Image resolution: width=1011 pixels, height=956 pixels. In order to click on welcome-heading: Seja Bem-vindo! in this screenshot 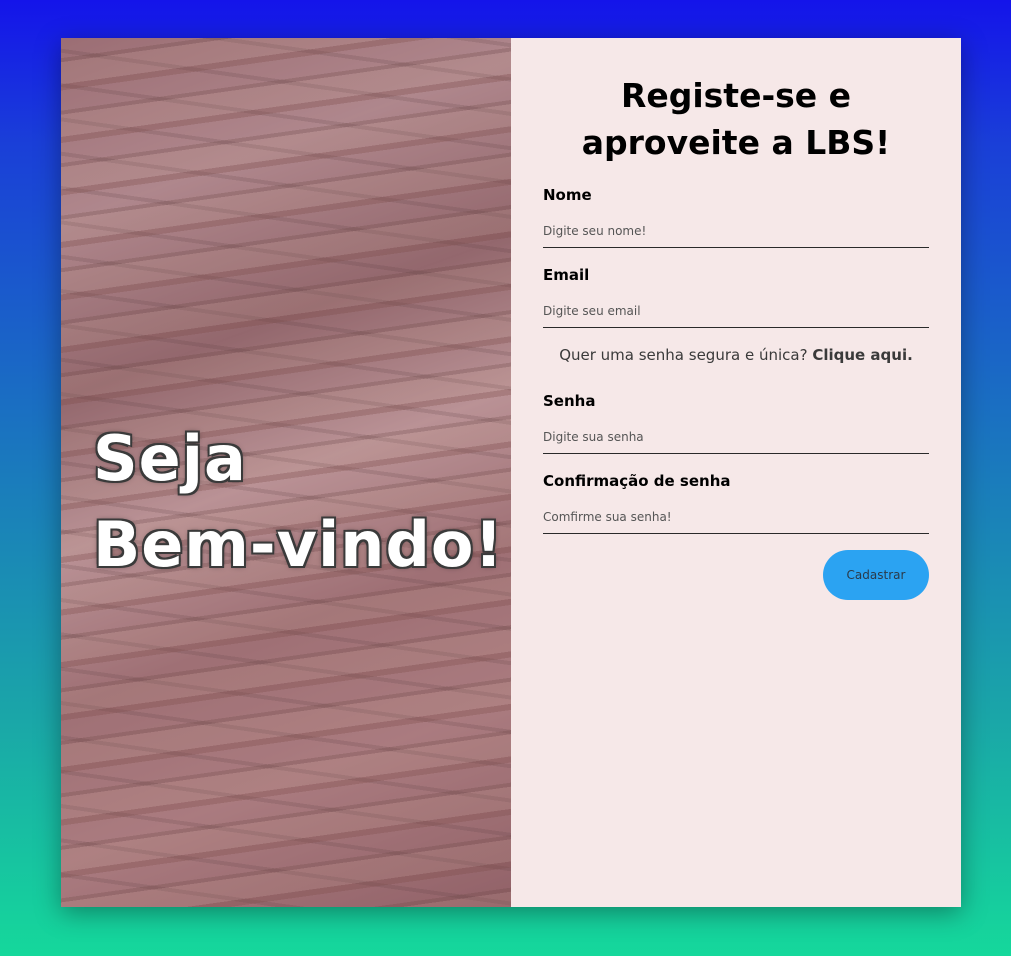, I will do `click(298, 502)`.